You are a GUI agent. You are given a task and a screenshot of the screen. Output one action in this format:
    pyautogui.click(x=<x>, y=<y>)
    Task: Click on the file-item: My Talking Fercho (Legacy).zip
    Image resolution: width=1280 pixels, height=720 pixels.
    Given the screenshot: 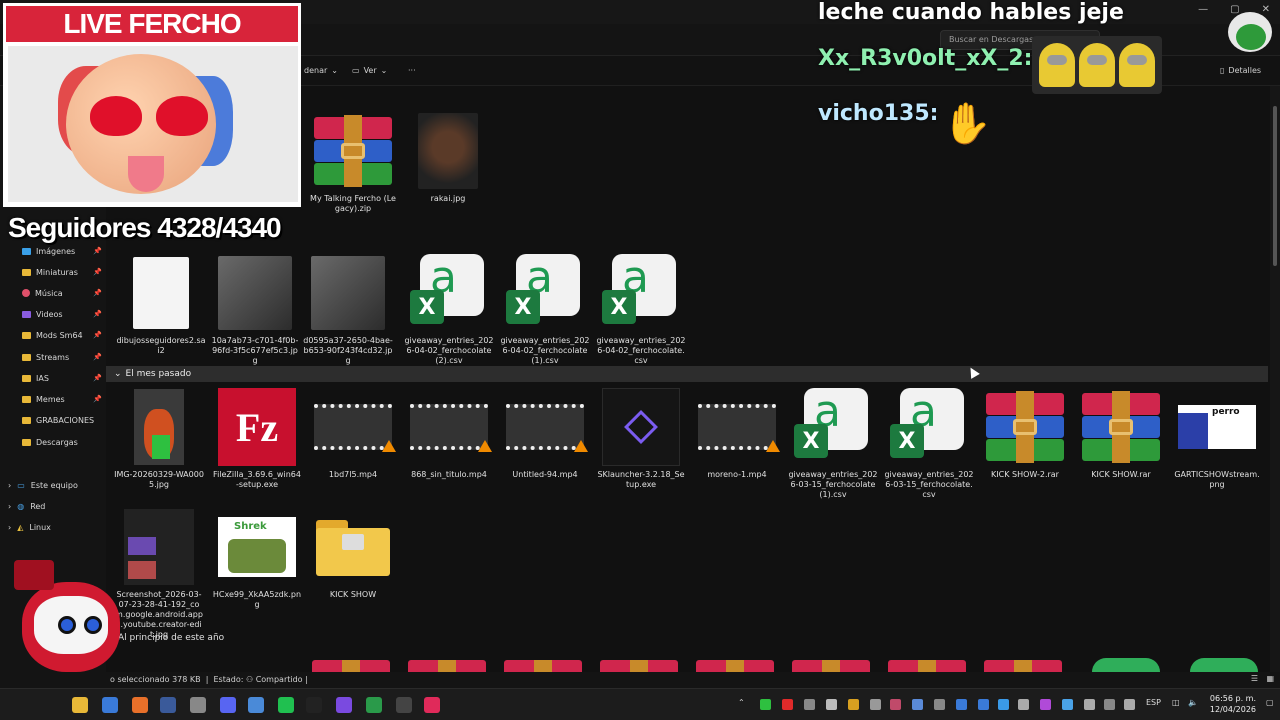 What is the action you would take?
    pyautogui.click(x=353, y=163)
    